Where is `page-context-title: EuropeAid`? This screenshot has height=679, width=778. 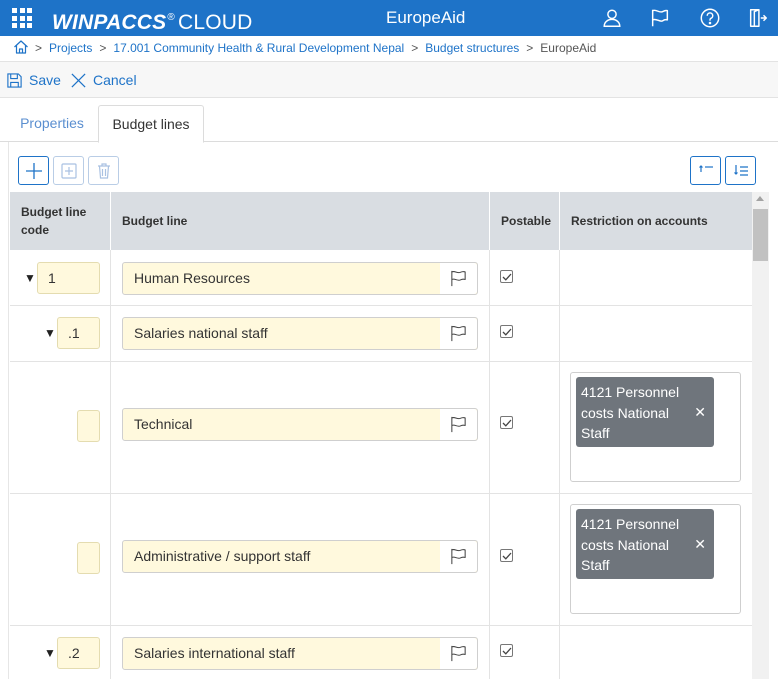
page-context-title: EuropeAid is located at coordinates (426, 17).